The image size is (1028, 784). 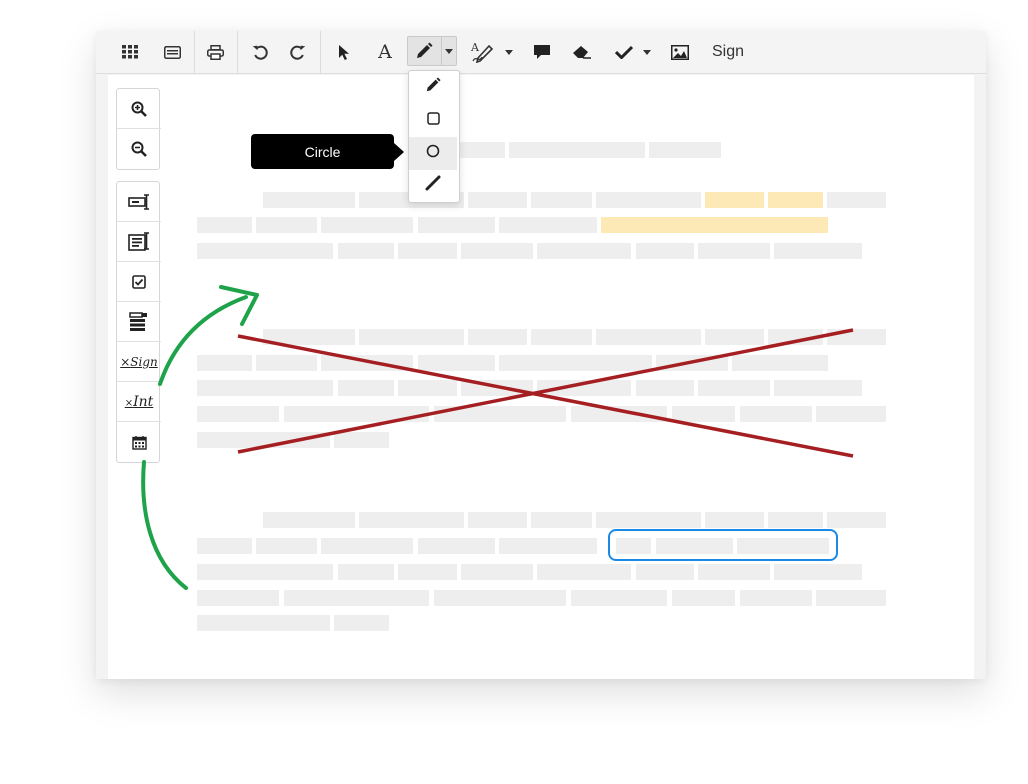 I want to click on signature-field-button: ×Sign, so click(x=139, y=362).